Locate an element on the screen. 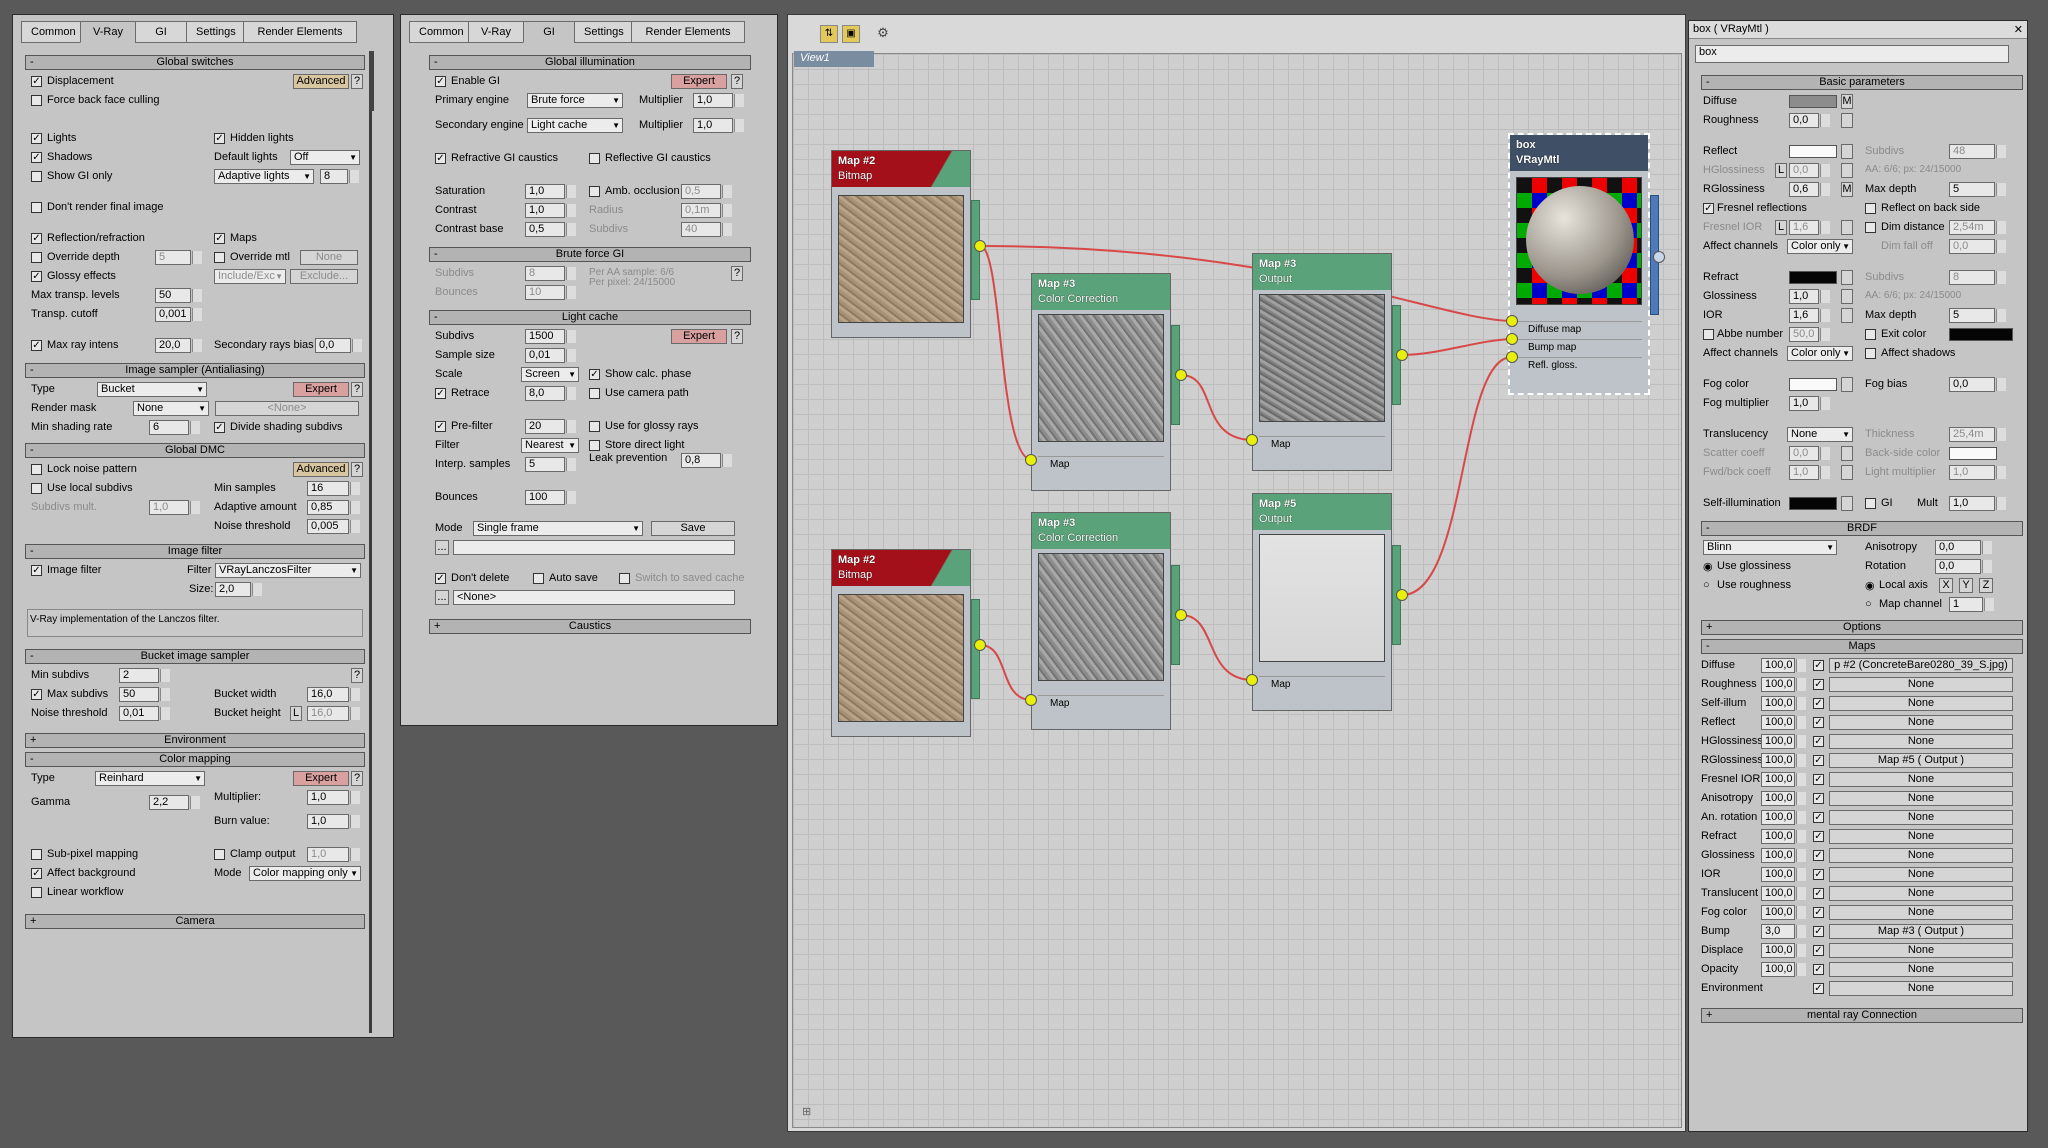 The width and height of the screenshot is (2048, 1148). abbe-spinner: 50,0 is located at coordinates (1809, 334).